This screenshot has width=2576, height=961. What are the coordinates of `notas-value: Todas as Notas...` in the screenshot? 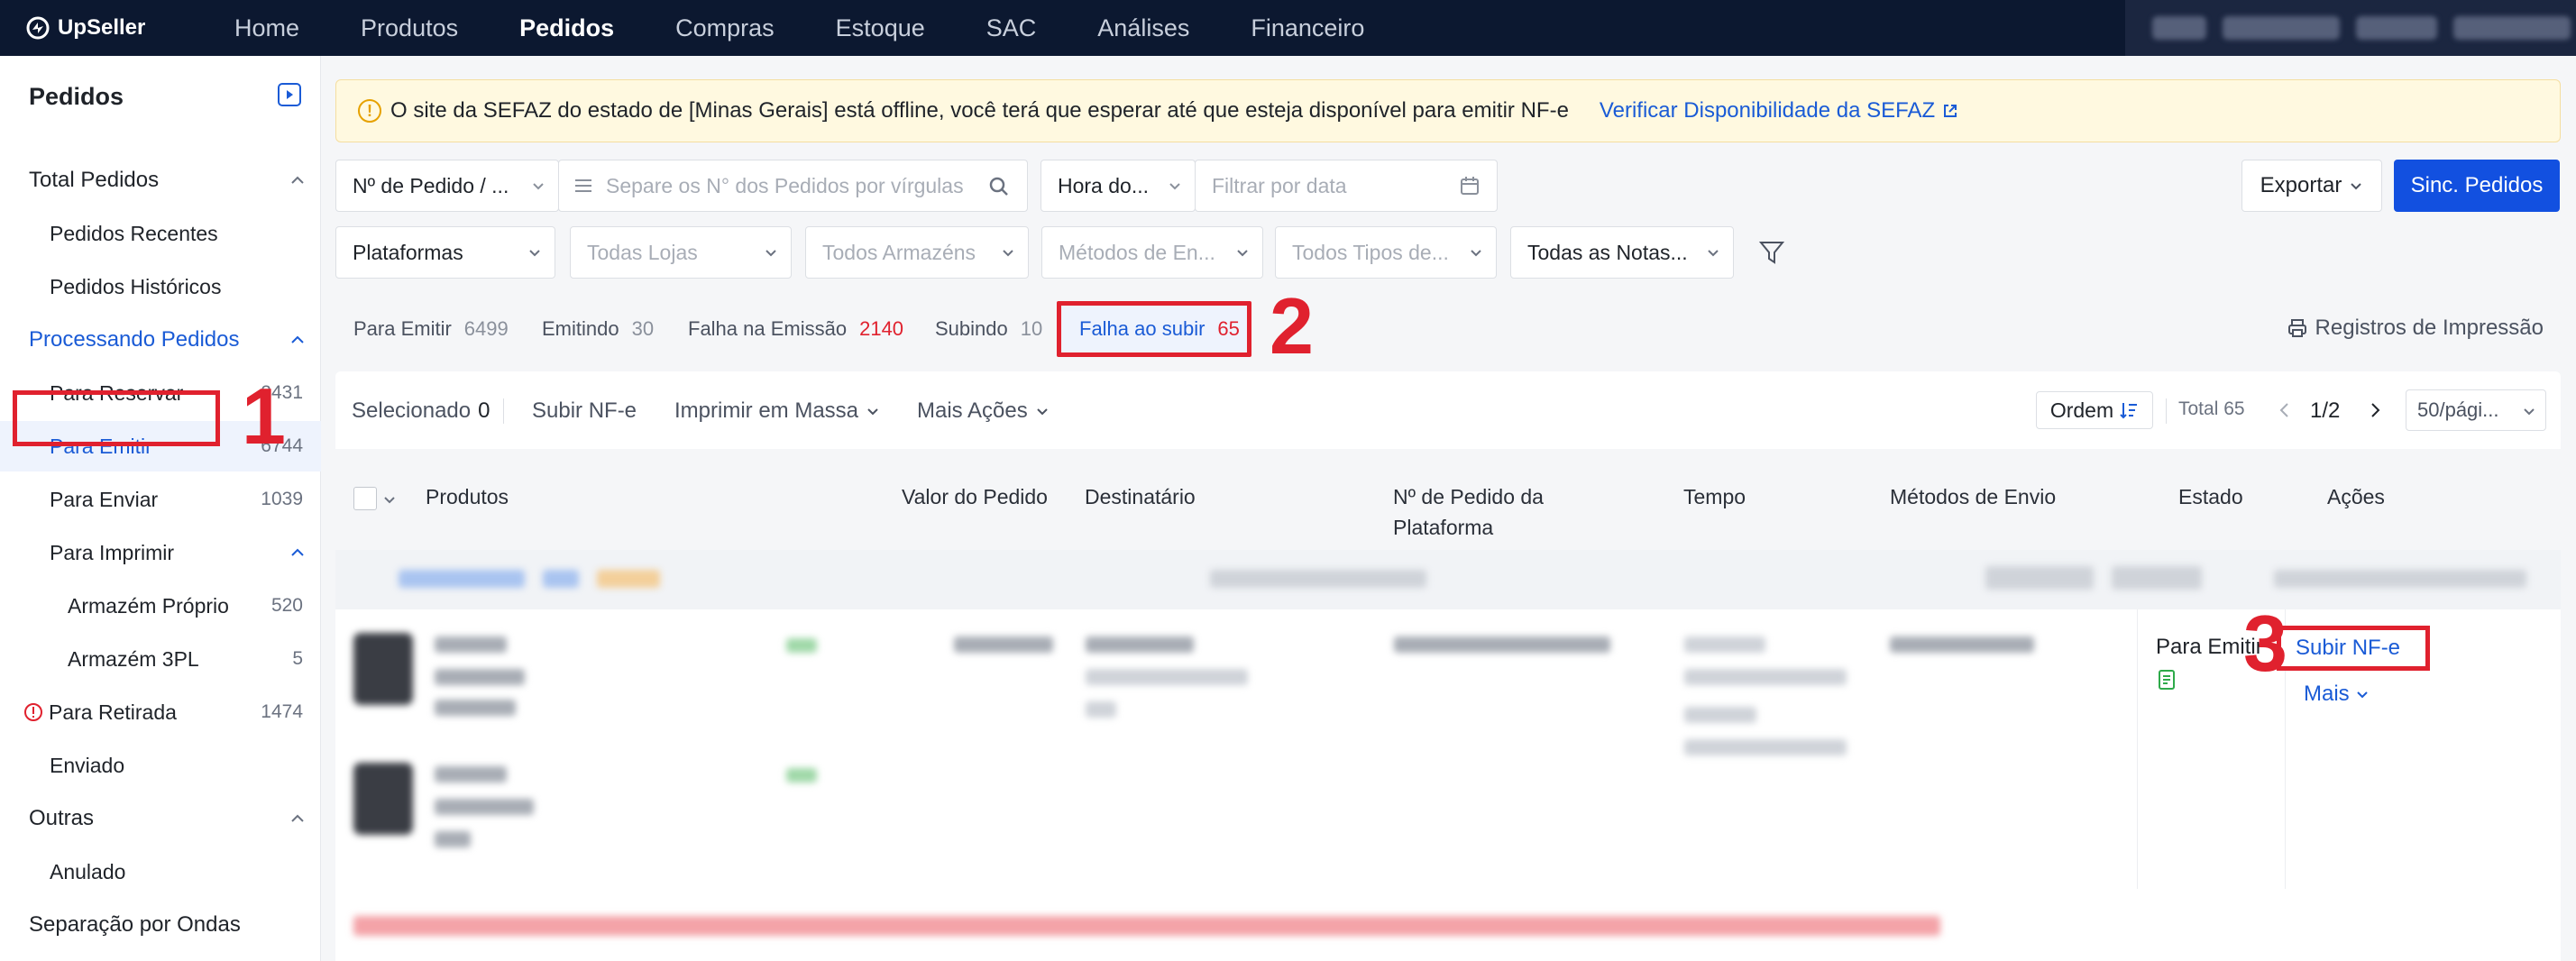 It's located at (1607, 252).